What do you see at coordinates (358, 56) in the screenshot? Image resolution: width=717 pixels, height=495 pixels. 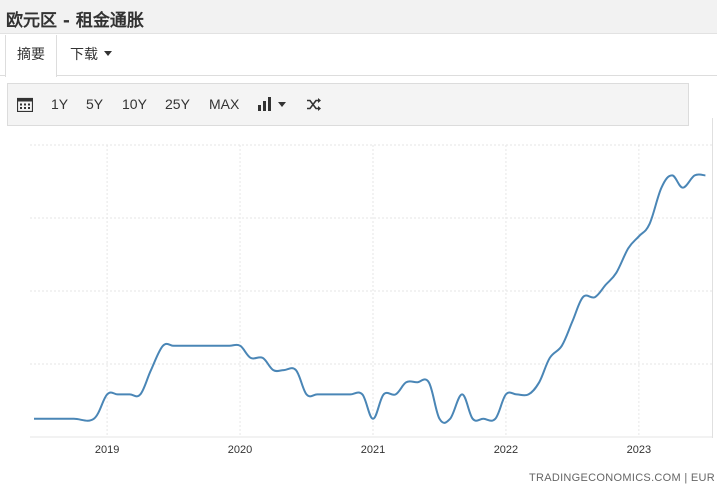 I see `tab-bar: 摘要 下载` at bounding box center [358, 56].